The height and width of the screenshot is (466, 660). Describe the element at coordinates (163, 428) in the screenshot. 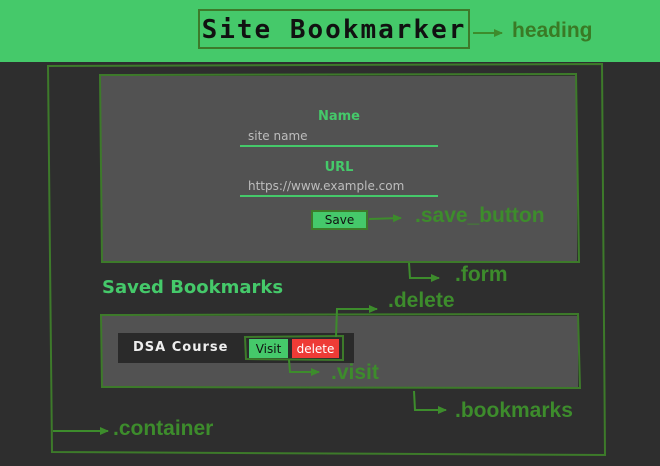

I see `annotation-container: .container` at that location.